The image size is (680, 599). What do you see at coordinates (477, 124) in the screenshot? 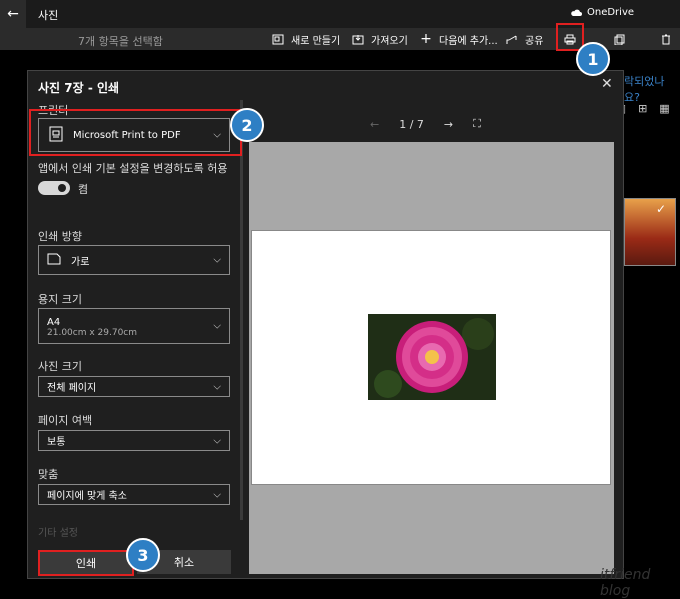
I see `fit-view-icon: ⛶` at bounding box center [477, 124].